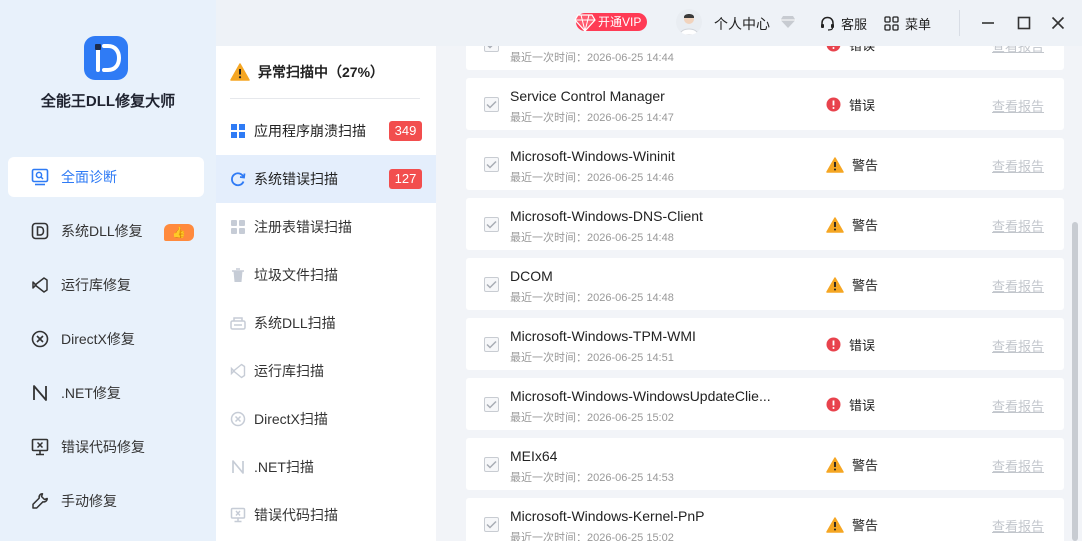 This screenshot has height=541, width=1082. Describe the element at coordinates (102, 231) in the screenshot. I see `sidebar-item-label: 系统DLL修复` at that location.